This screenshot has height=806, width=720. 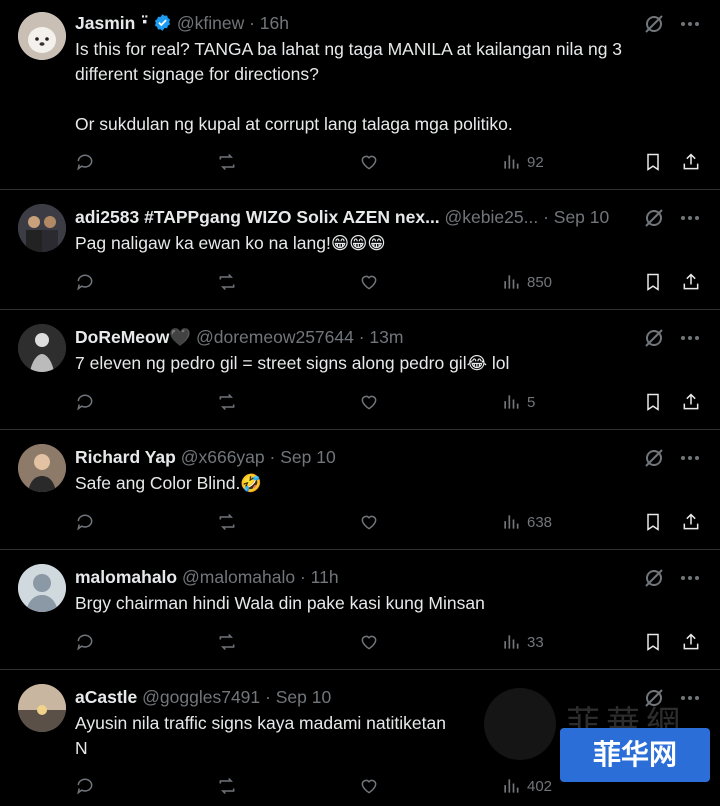 I want to click on verified-badge-icon, so click(x=162, y=22).